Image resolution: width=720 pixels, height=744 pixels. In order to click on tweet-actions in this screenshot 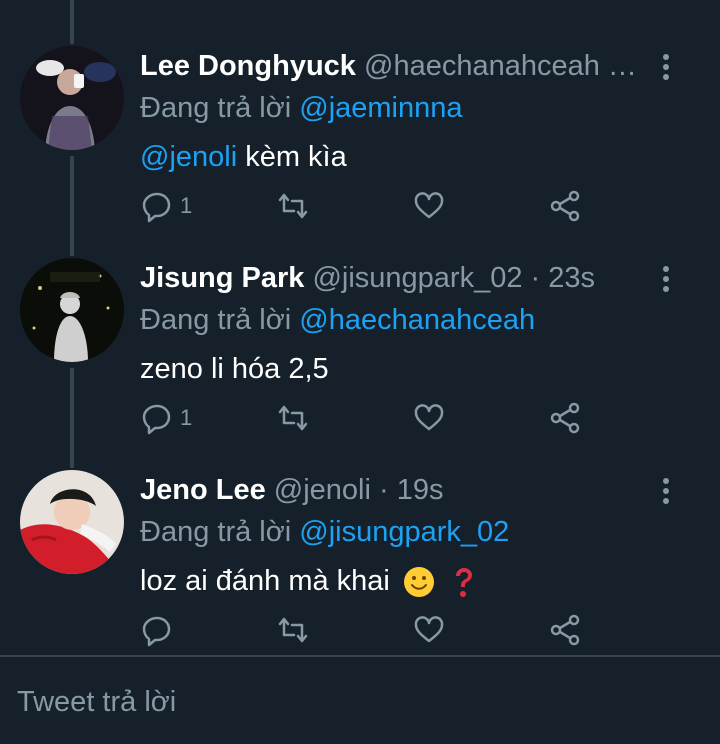, I will do `click(370, 630)`.